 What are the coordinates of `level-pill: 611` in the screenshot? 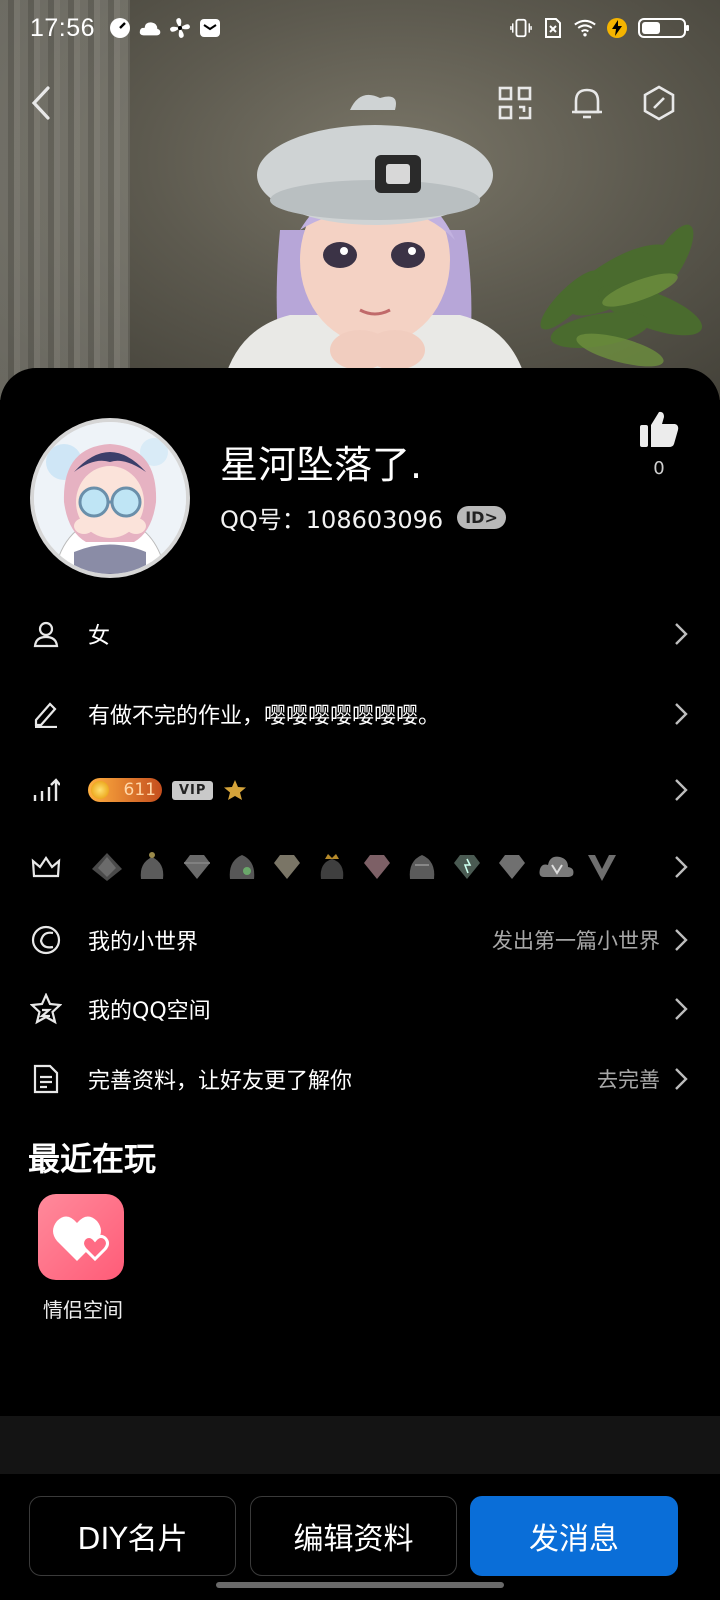 It's located at (125, 790).